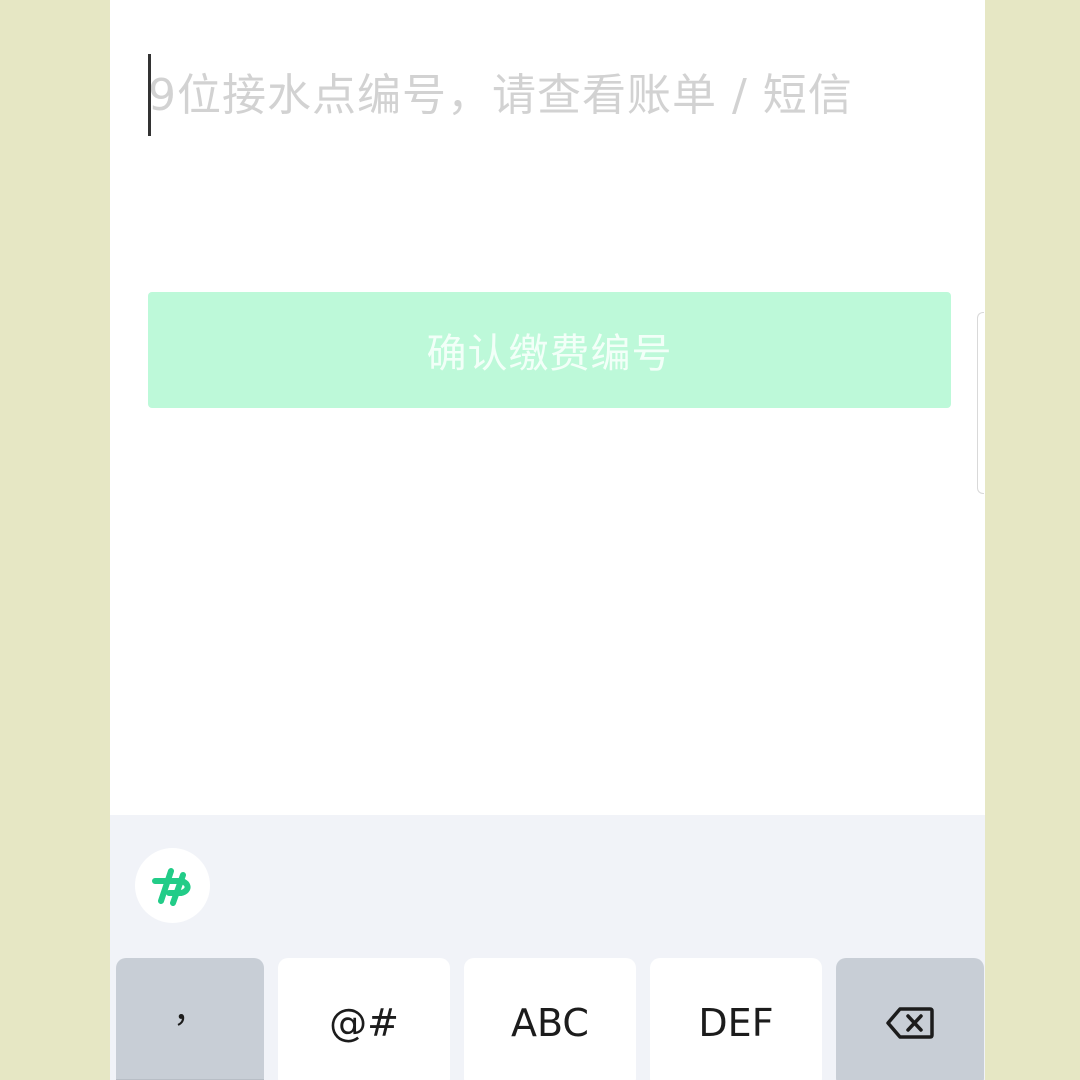 Image resolution: width=1080 pixels, height=1080 pixels. I want to click on keyboard-app-logo-icon, so click(172, 885).